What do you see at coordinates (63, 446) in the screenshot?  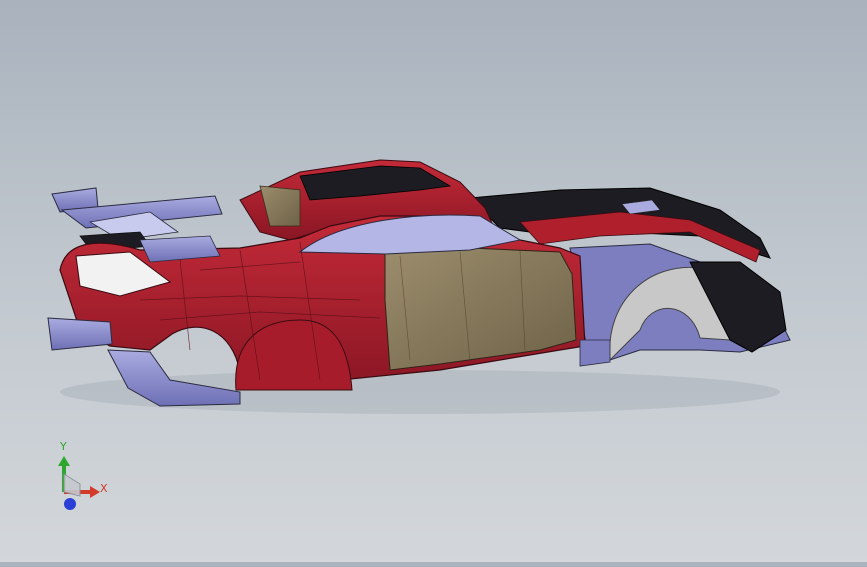 I see `y-axis-label: Y` at bounding box center [63, 446].